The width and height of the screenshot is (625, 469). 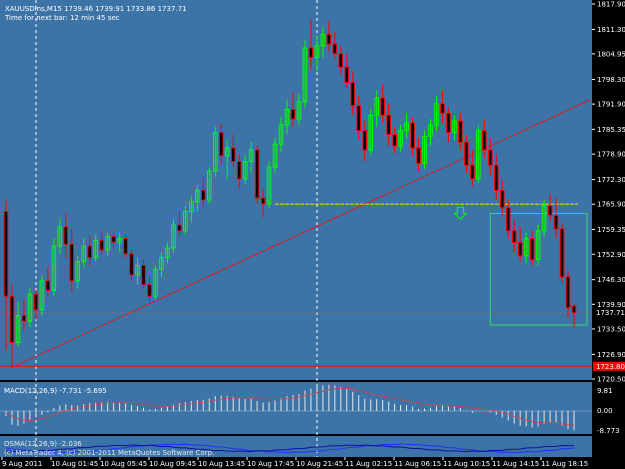 What do you see at coordinates (564, 464) in the screenshot?
I see `time-tick-label: 11 Aug 18:15` at bounding box center [564, 464].